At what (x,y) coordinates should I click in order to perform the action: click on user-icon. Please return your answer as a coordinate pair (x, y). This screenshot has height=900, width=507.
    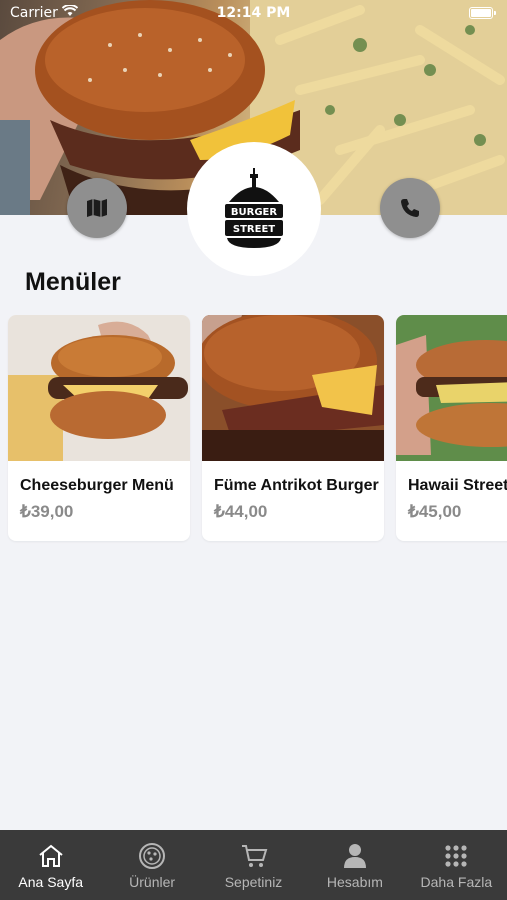
    Looking at the image, I should click on (355, 856).